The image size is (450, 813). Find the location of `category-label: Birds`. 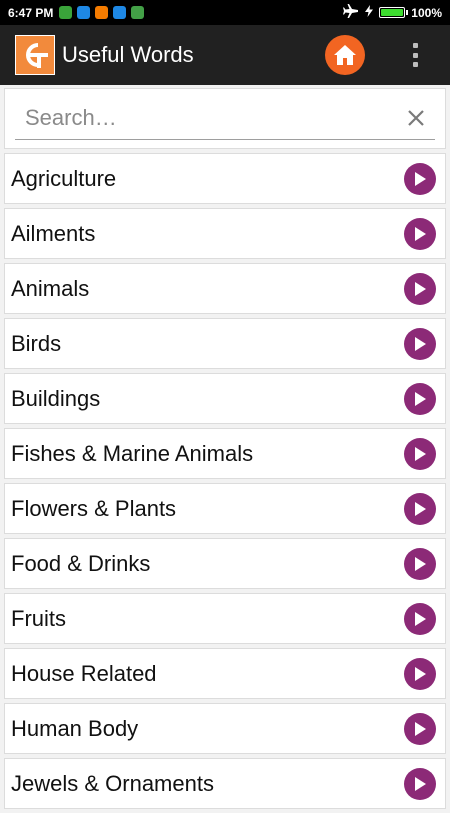

category-label: Birds is located at coordinates (36, 343).